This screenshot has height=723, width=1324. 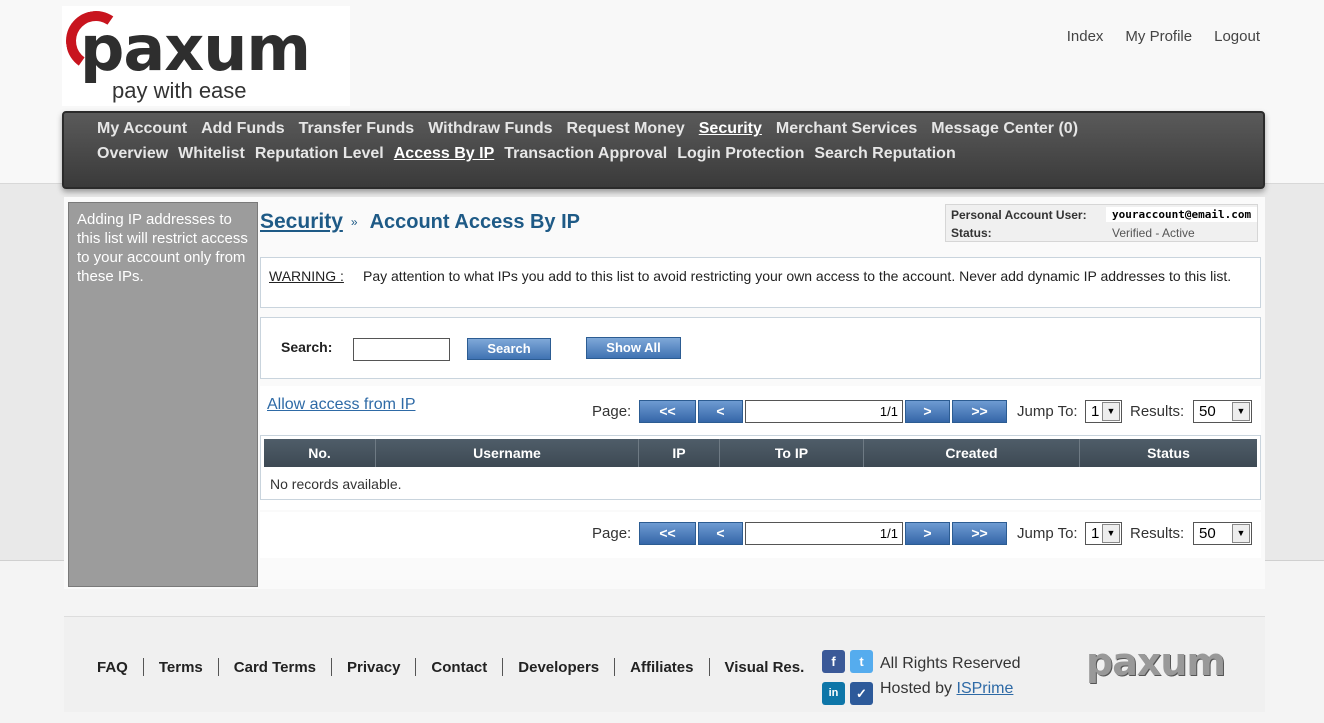 I want to click on pager-results-label: Results:, so click(x=1157, y=411).